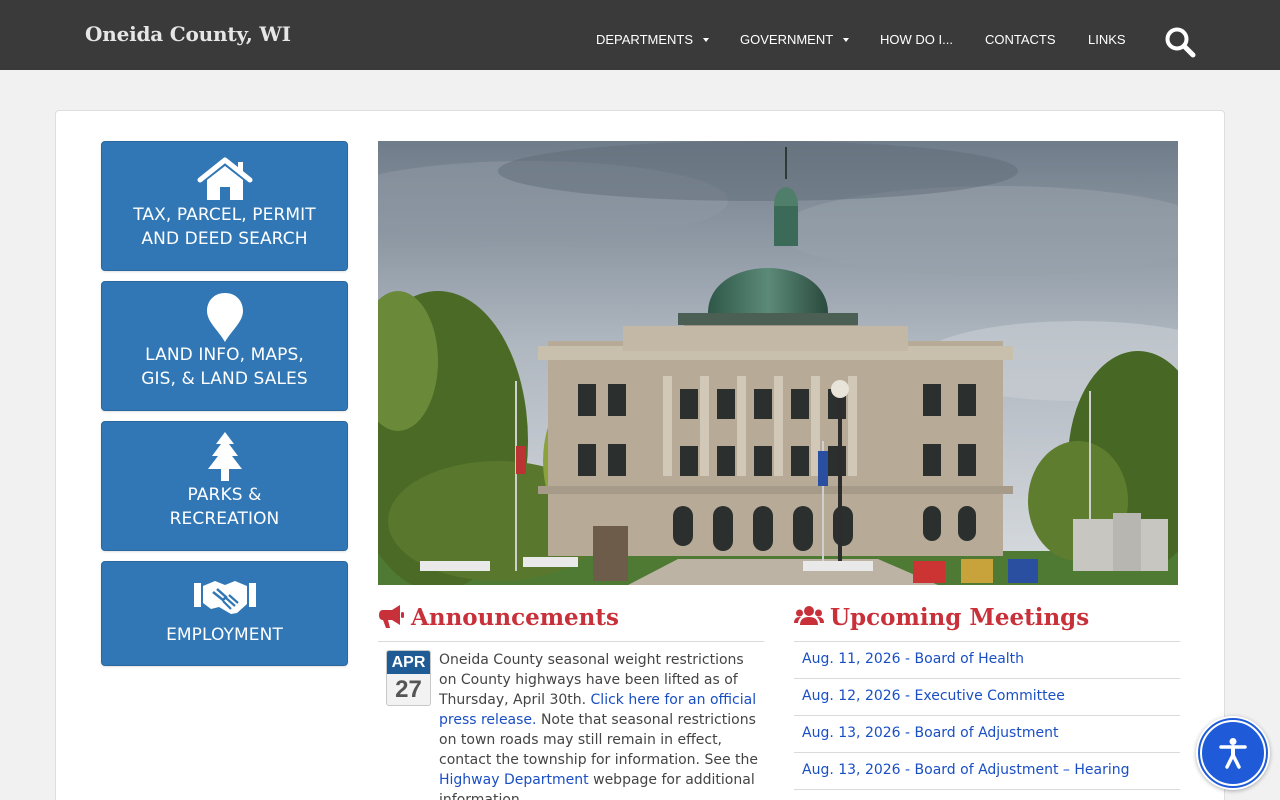 The height and width of the screenshot is (800, 1280). Describe the element at coordinates (408, 689) in the screenshot. I see `date-day: 27` at that location.